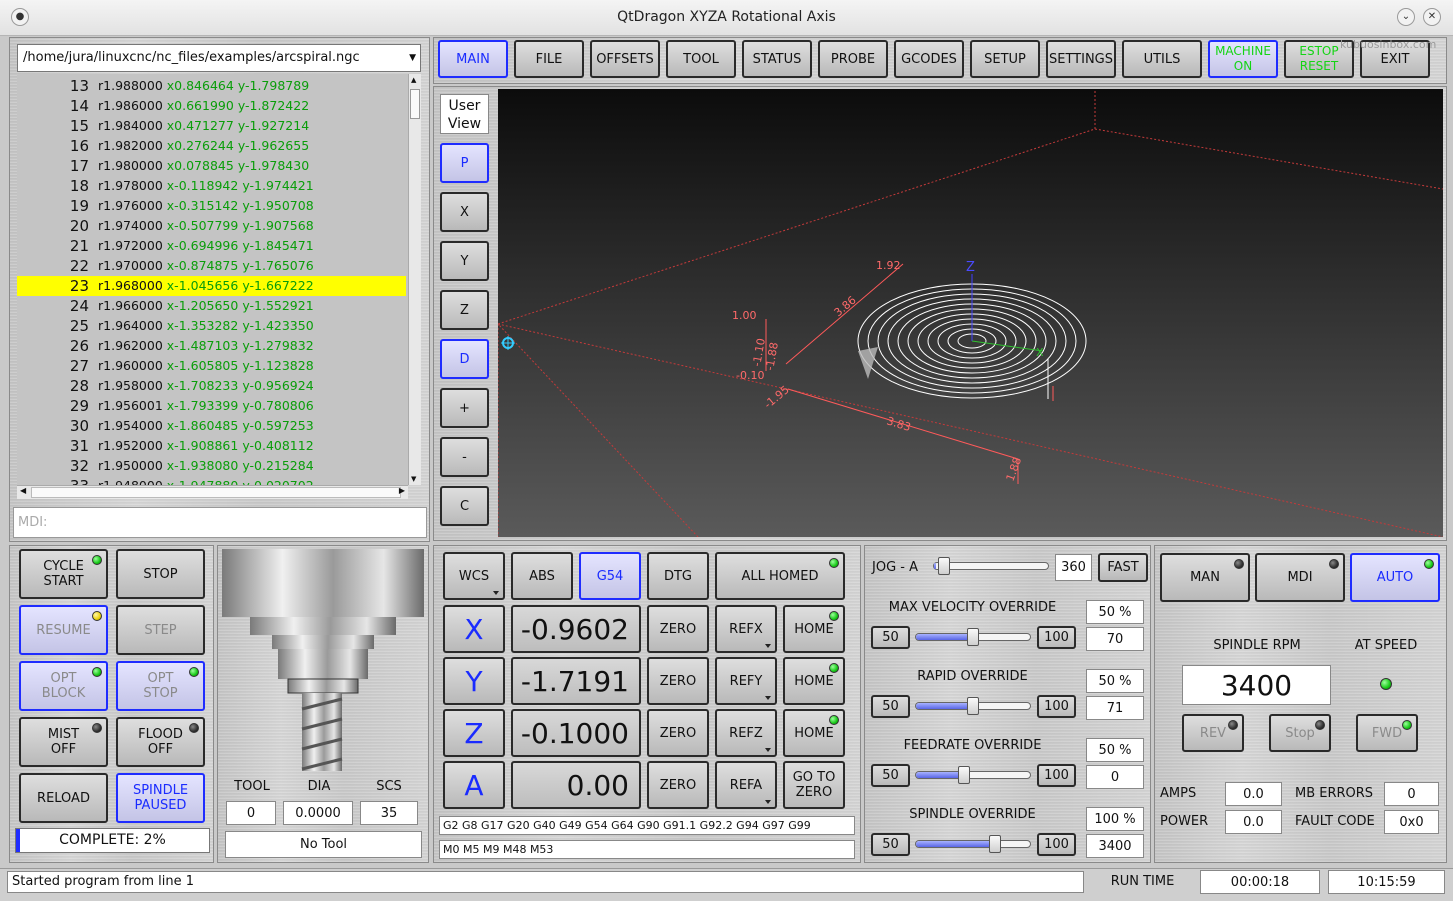  I want to click on mist-button: MIST OFF, so click(63, 742).